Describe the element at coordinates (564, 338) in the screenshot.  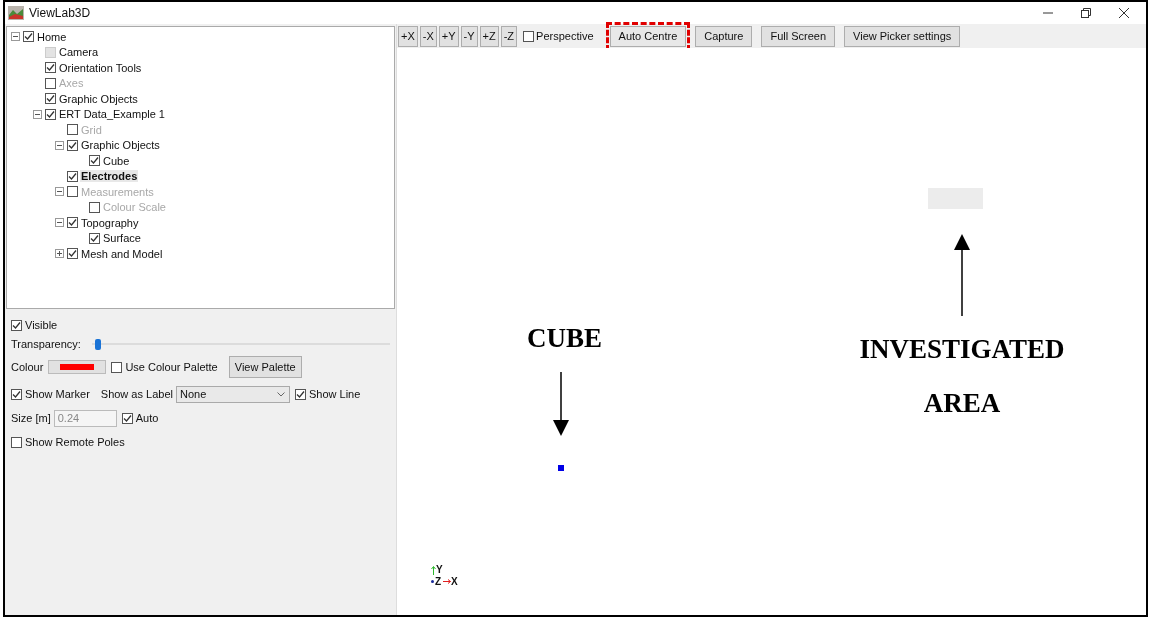
I see `annotation-text: CUBE` at that location.